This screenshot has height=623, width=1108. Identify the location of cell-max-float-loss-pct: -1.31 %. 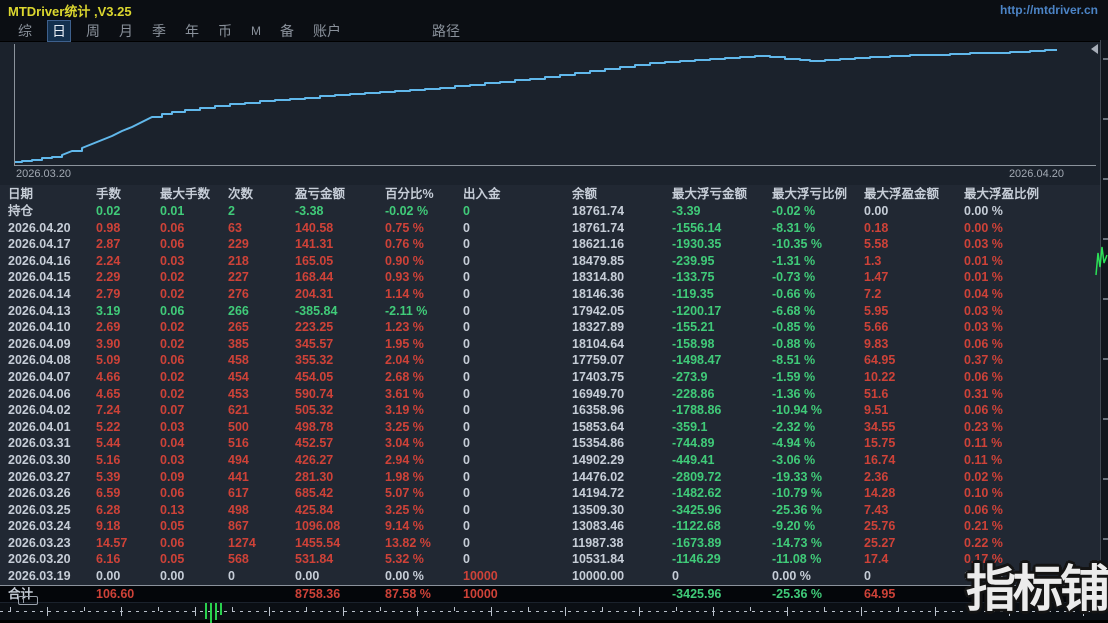
(794, 260).